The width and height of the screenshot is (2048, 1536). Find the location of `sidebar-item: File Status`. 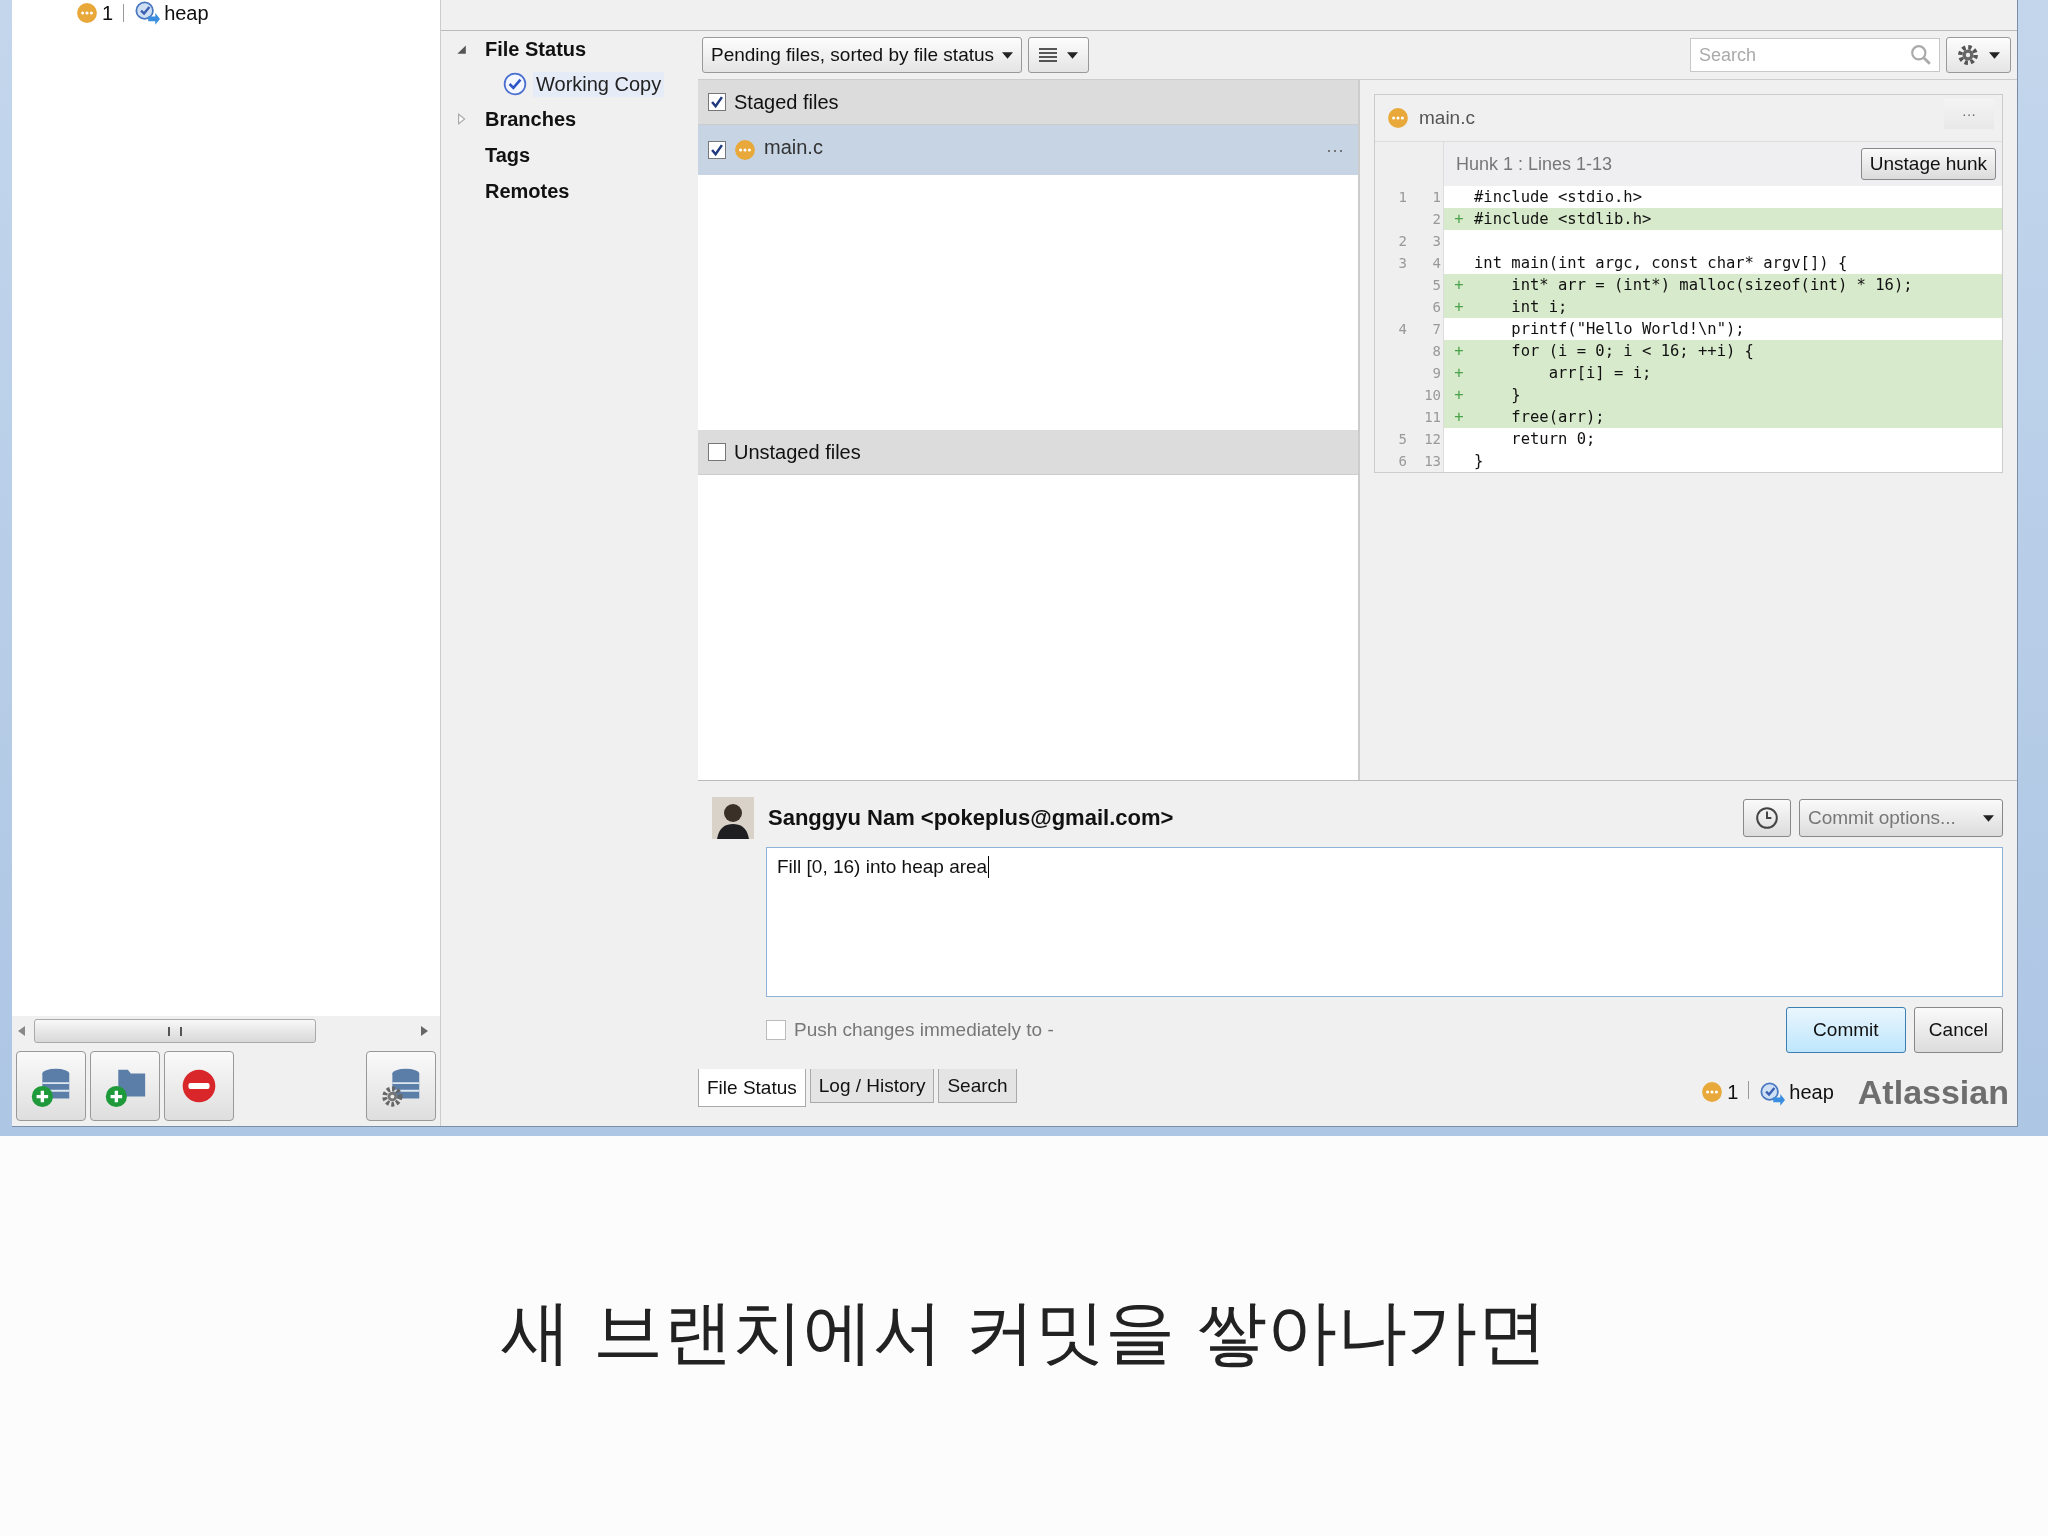

sidebar-item: File Status is located at coordinates (536, 49).